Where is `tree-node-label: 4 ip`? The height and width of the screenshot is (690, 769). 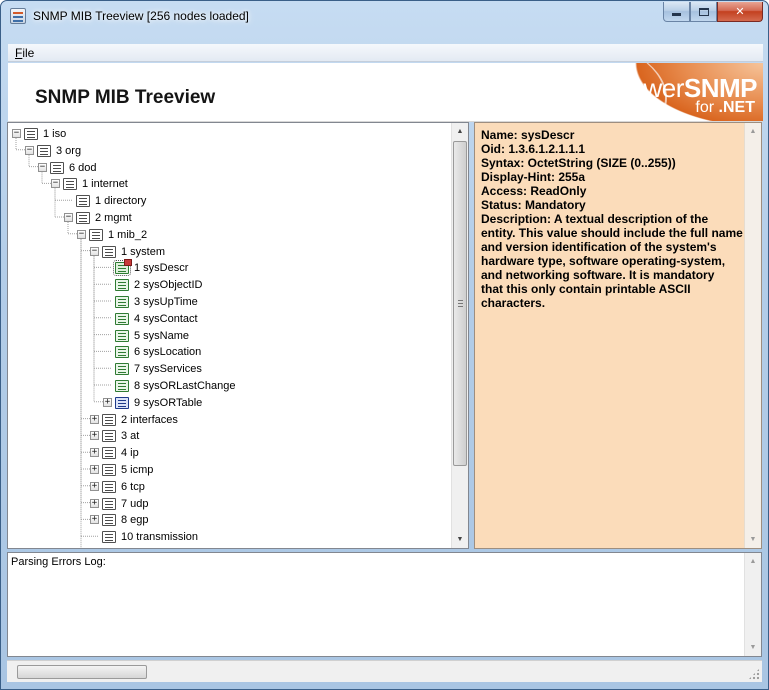
tree-node-label: 4 ip is located at coordinates (130, 453).